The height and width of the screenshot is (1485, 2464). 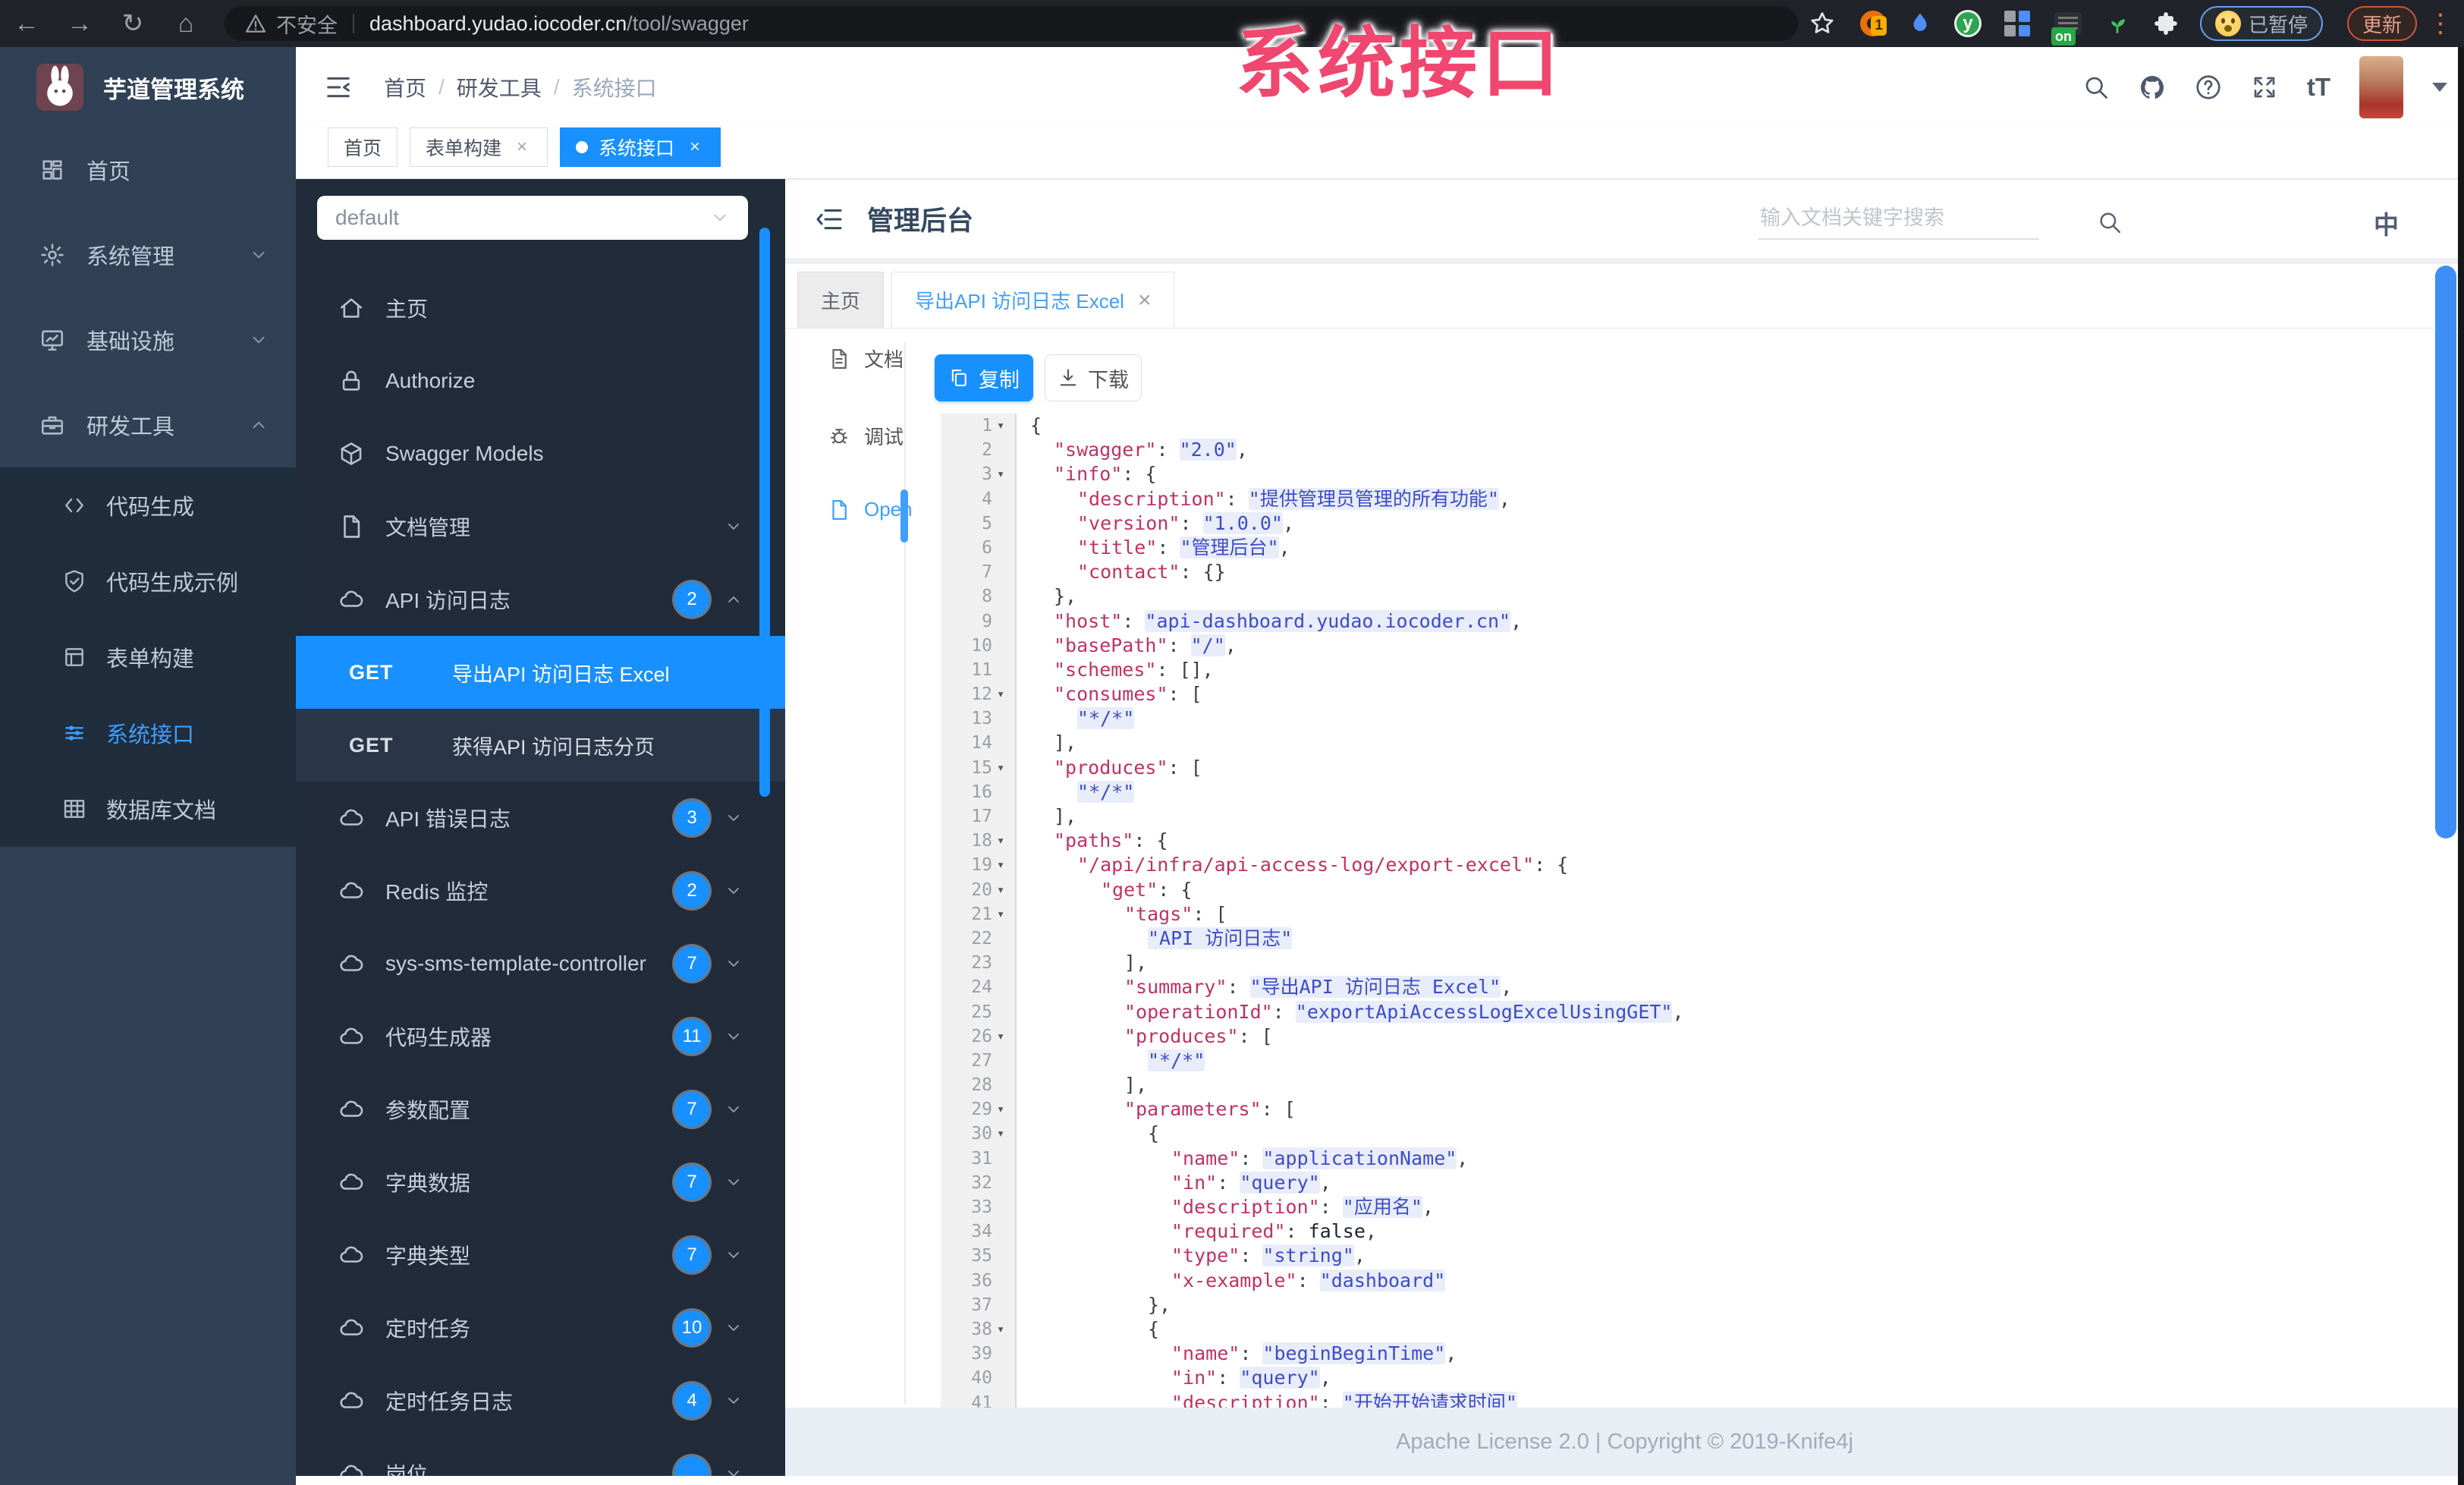 What do you see at coordinates (1702, 889) in the screenshot?
I see `code-line: 20 ▾ "get": {` at bounding box center [1702, 889].